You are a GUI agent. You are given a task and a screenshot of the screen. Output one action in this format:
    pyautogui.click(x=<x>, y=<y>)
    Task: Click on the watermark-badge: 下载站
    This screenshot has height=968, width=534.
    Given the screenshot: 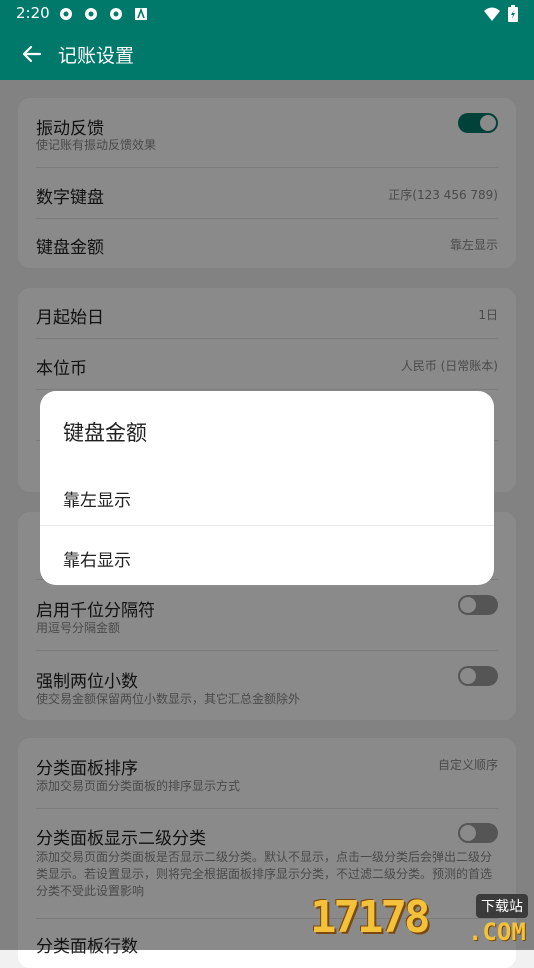 What is the action you would take?
    pyautogui.click(x=502, y=906)
    